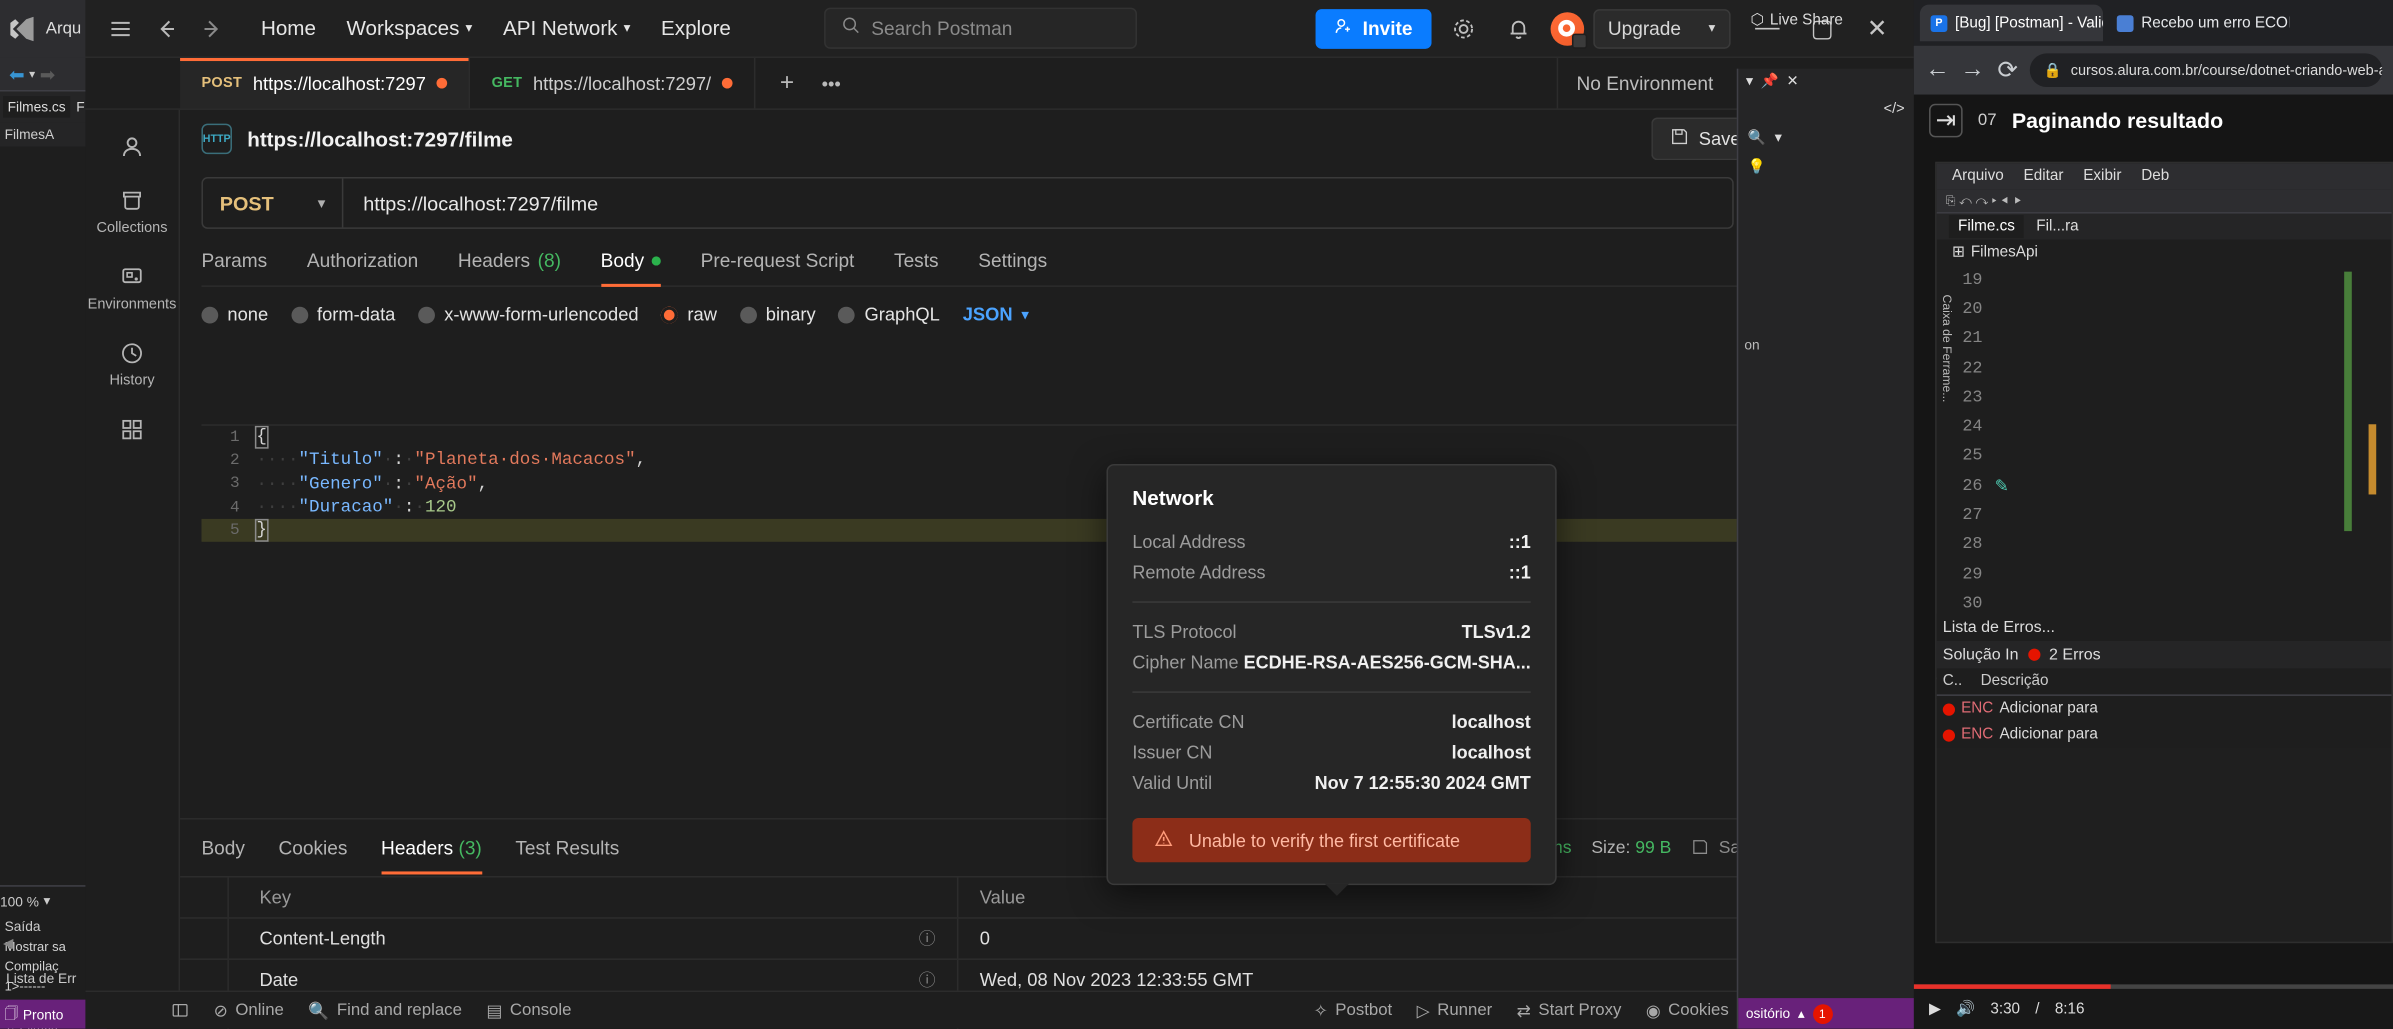 The height and width of the screenshot is (1029, 2393). Describe the element at coordinates (2008, 70) in the screenshot. I see `reload-icon: ⟳` at that location.